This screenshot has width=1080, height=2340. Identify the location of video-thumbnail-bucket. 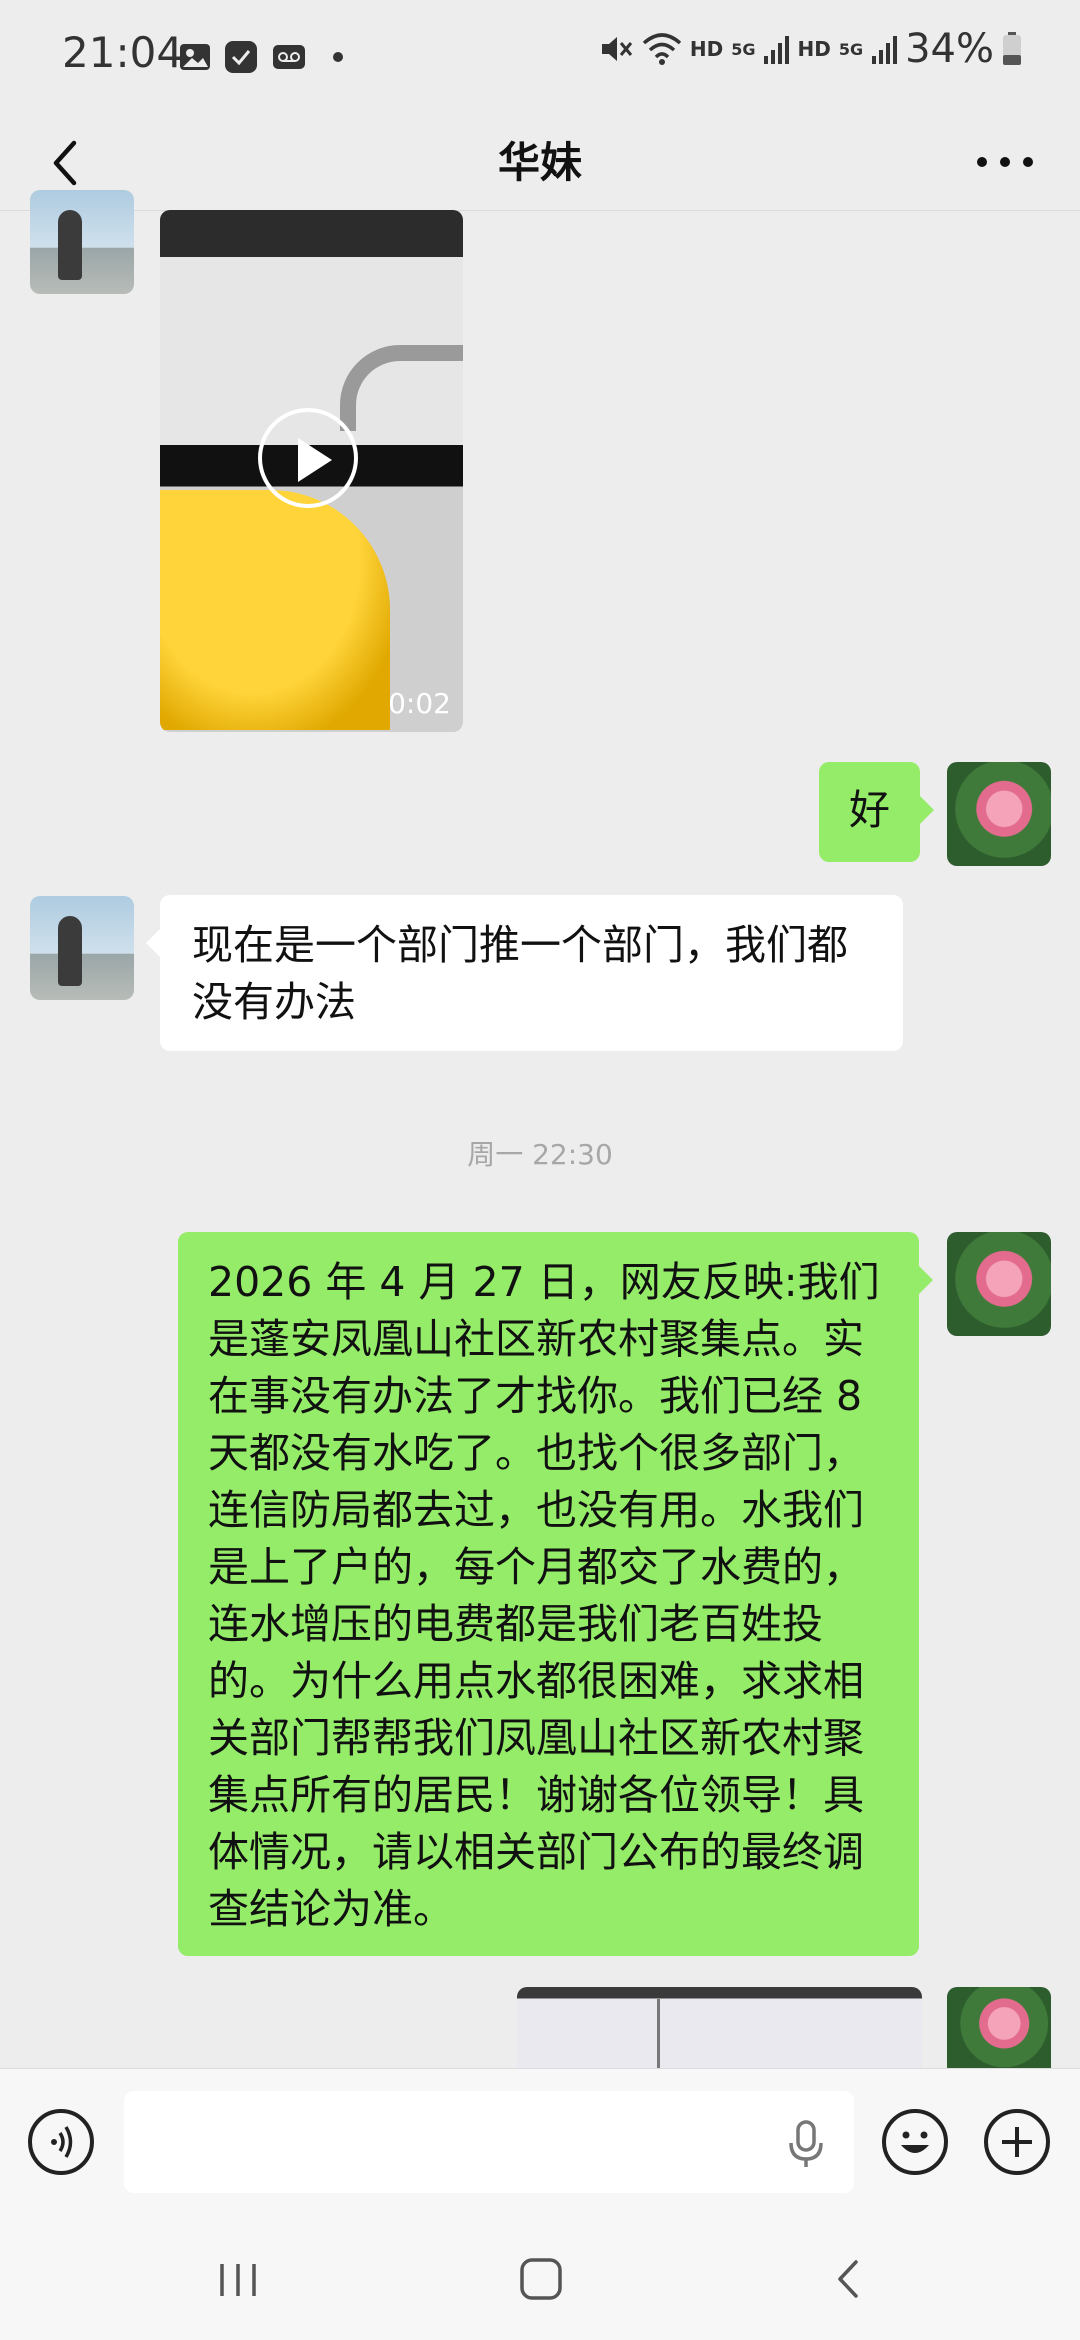
(275, 610).